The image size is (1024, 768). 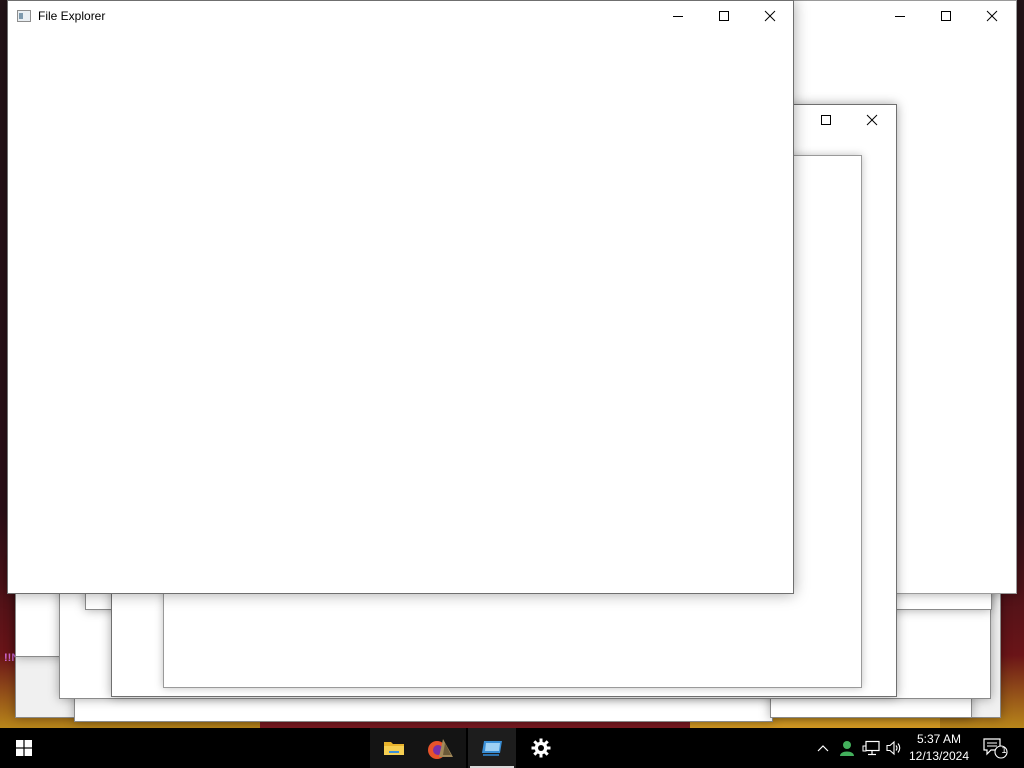 I want to click on volume-icon, so click(x=893, y=748).